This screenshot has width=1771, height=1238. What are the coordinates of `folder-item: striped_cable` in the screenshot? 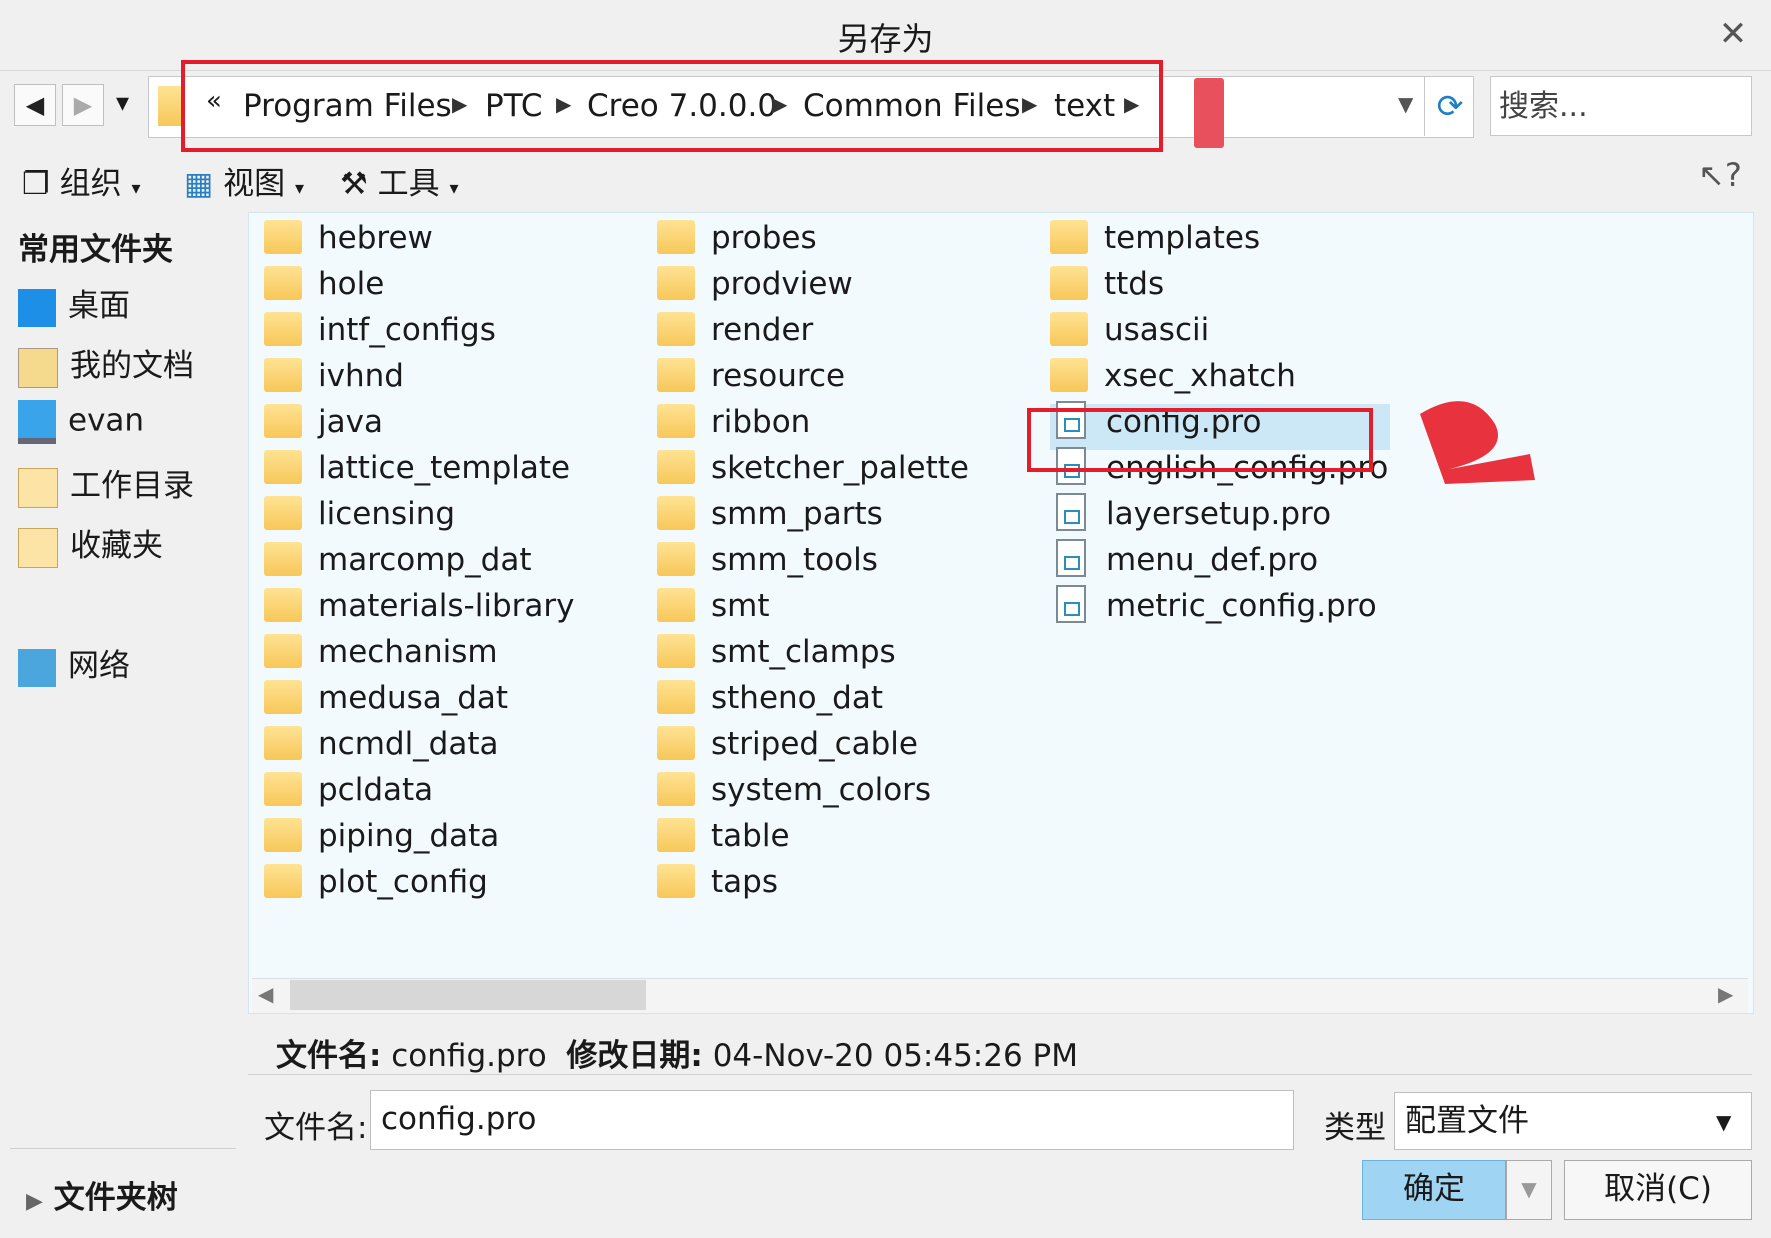 It's located at (847, 748).